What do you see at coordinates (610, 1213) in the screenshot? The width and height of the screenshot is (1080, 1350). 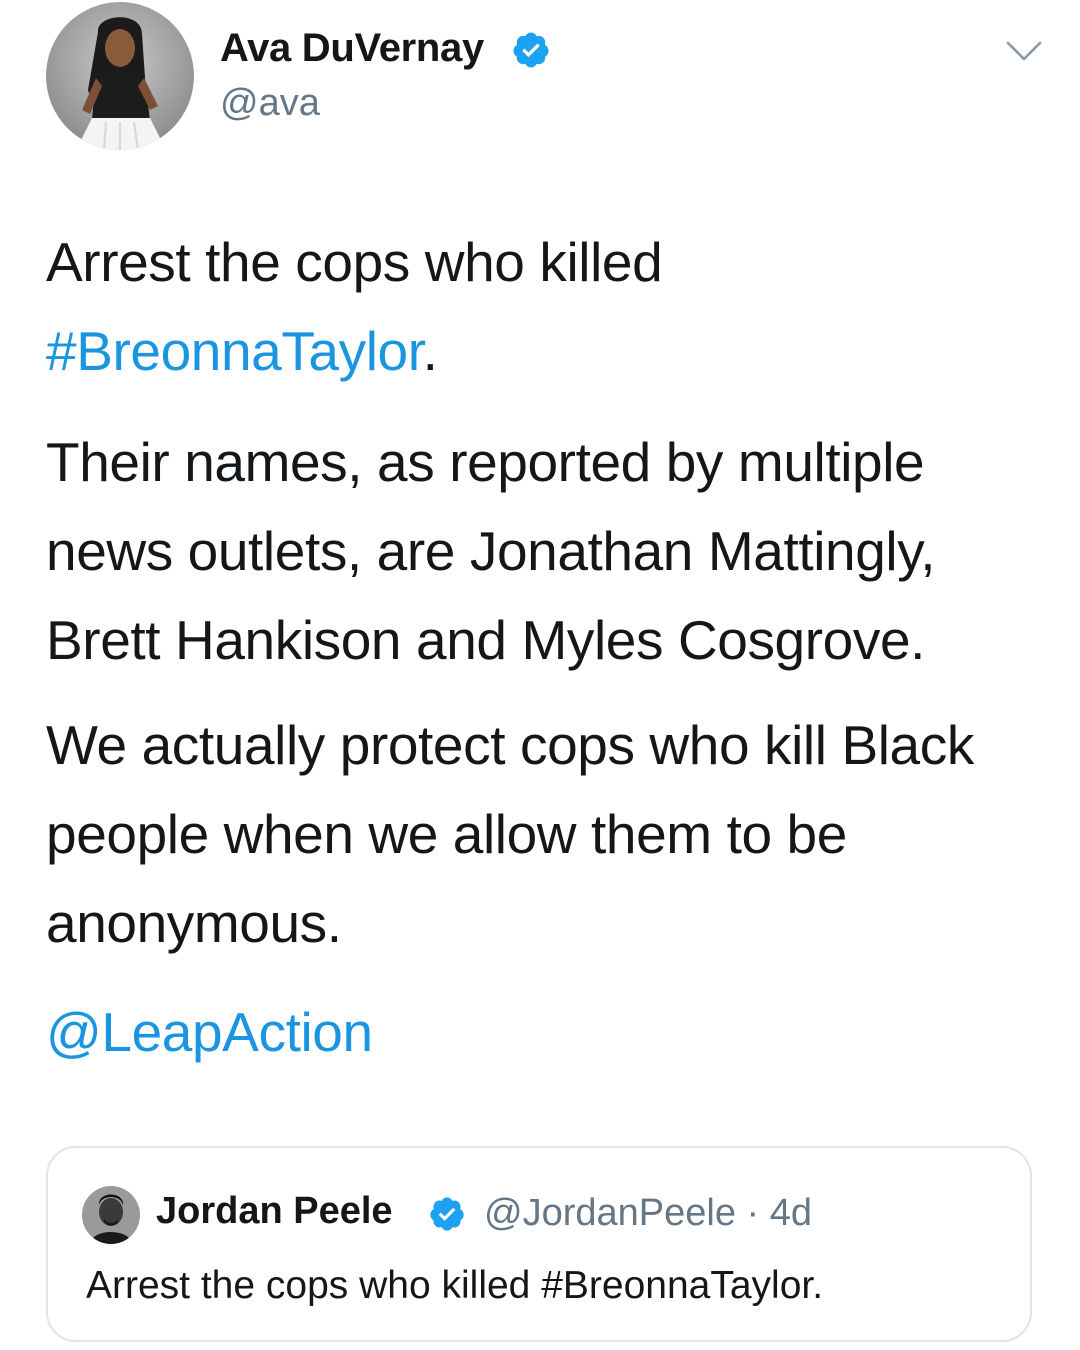 I see `quoted-author-handle: @JordanPeele` at bounding box center [610, 1213].